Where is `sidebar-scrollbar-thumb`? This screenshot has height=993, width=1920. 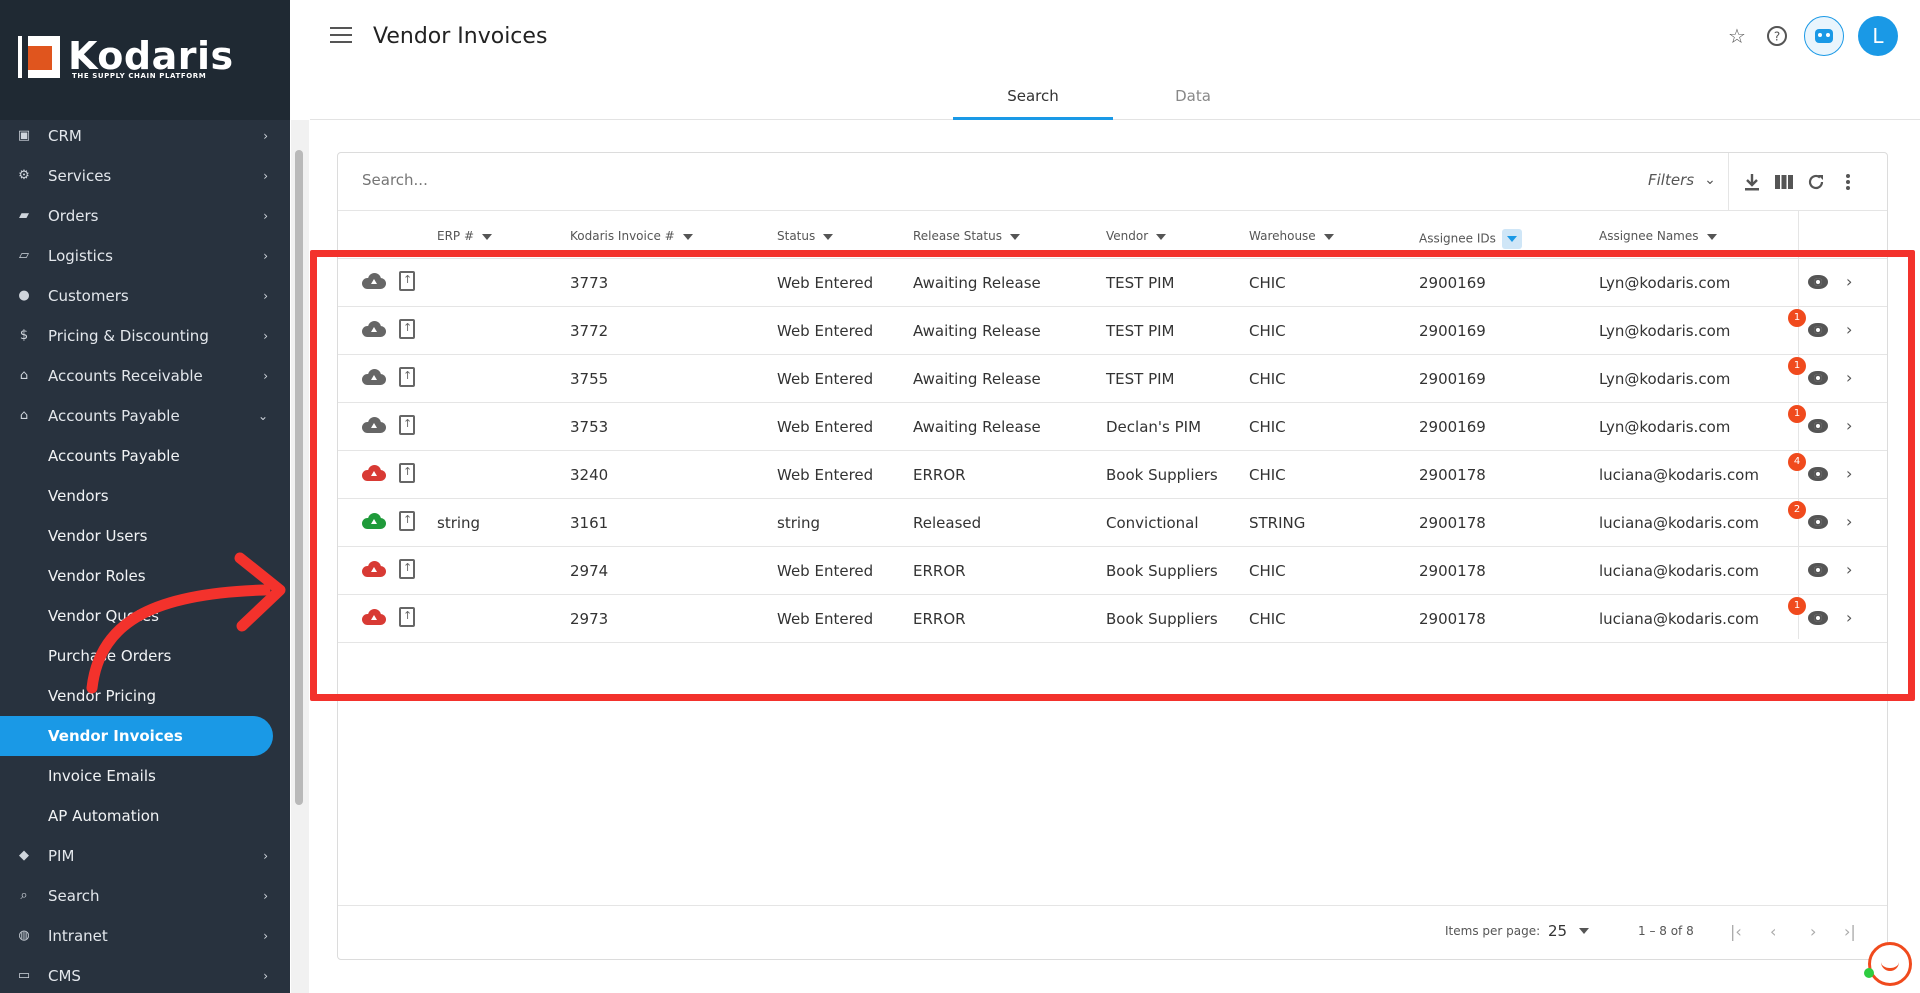 sidebar-scrollbar-thumb is located at coordinates (299, 477).